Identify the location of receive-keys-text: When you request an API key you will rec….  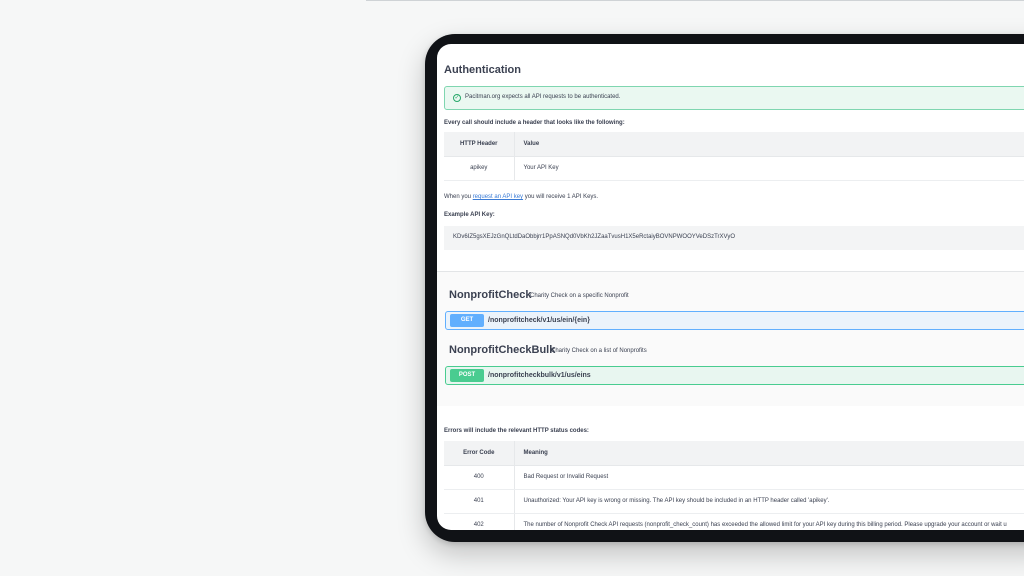
(521, 197).